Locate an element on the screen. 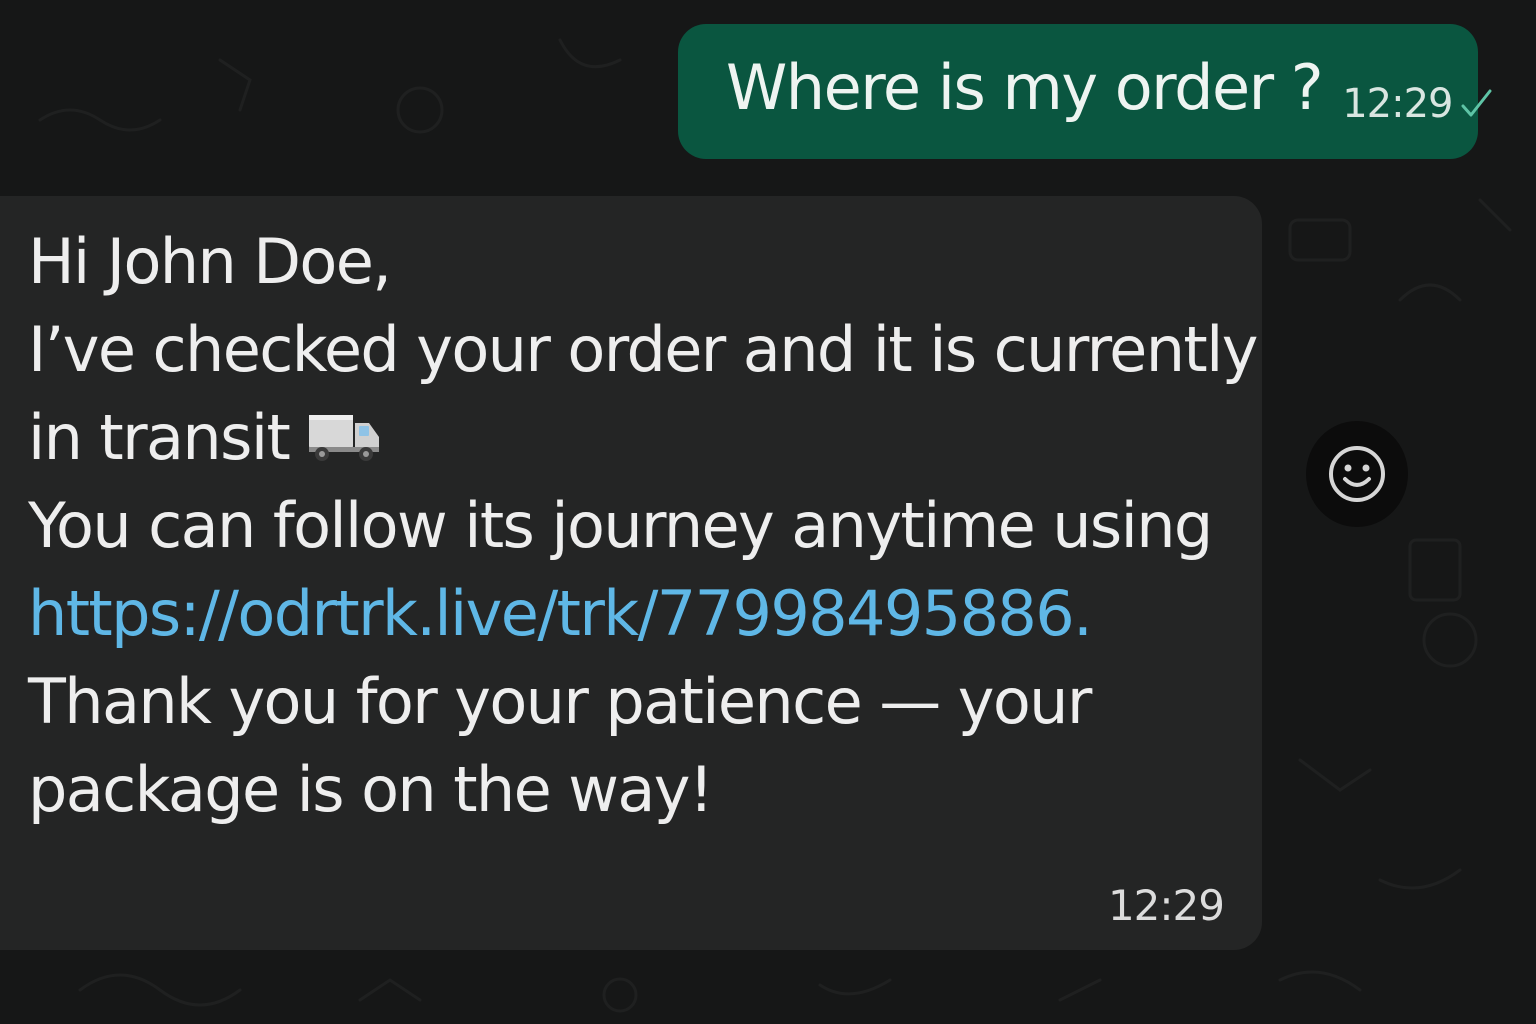  smiley-icon is located at coordinates (1357, 474).